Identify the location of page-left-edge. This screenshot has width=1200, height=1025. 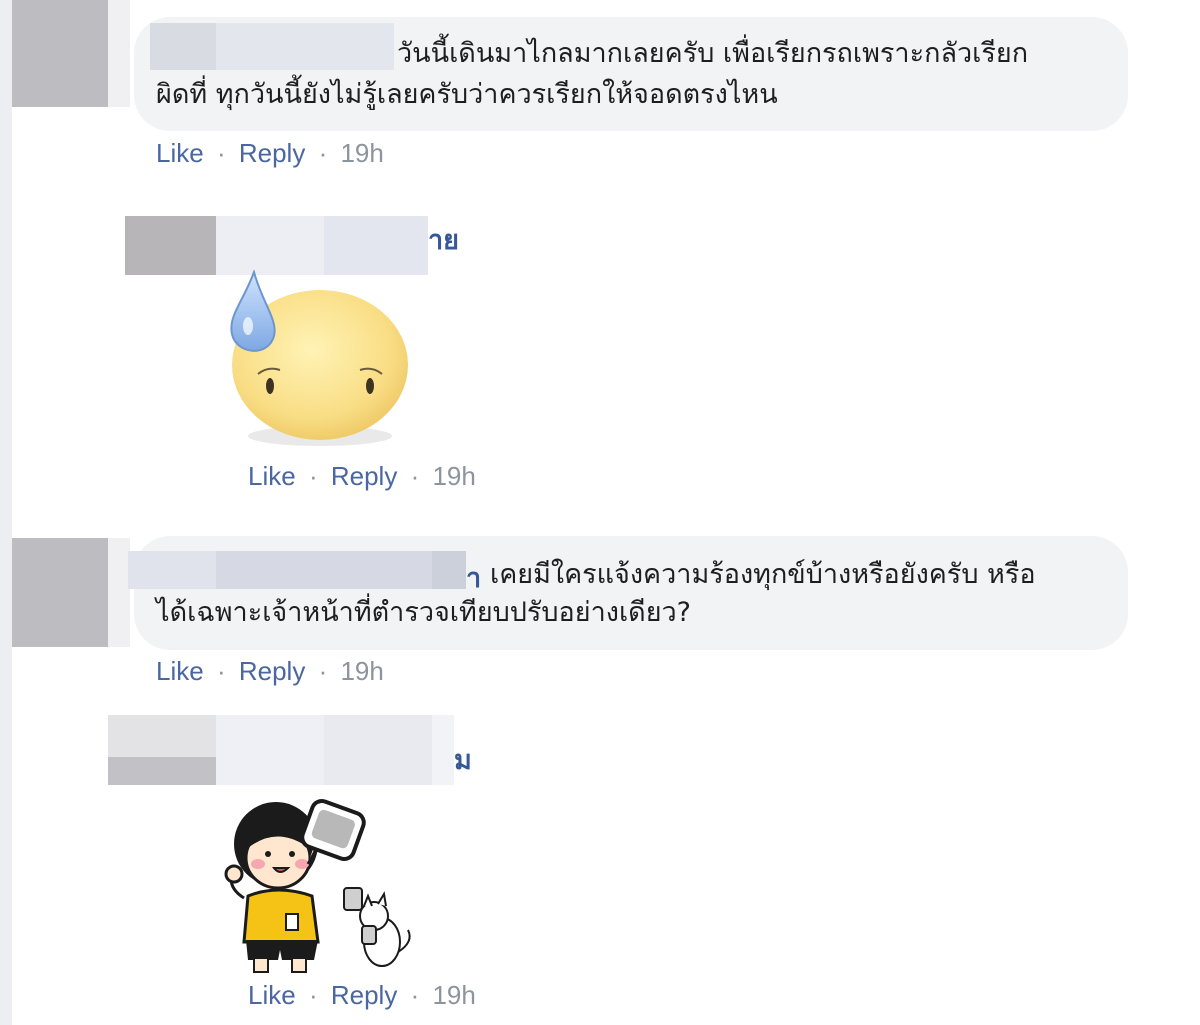
(6, 512).